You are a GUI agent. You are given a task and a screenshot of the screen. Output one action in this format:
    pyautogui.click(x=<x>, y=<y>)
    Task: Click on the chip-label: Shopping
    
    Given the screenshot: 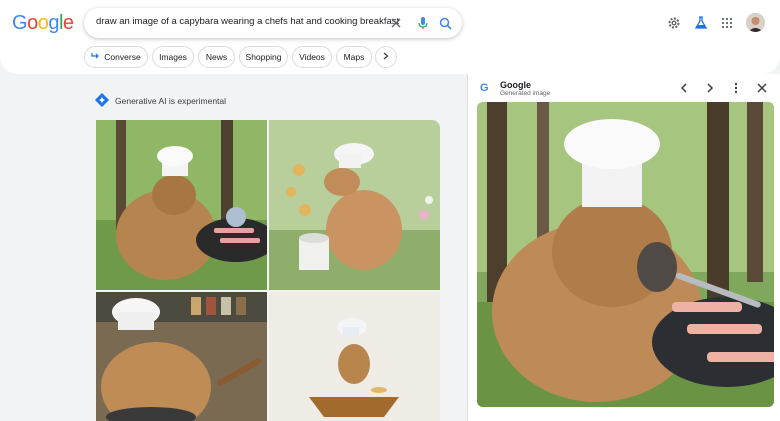 What is the action you would take?
    pyautogui.click(x=263, y=57)
    